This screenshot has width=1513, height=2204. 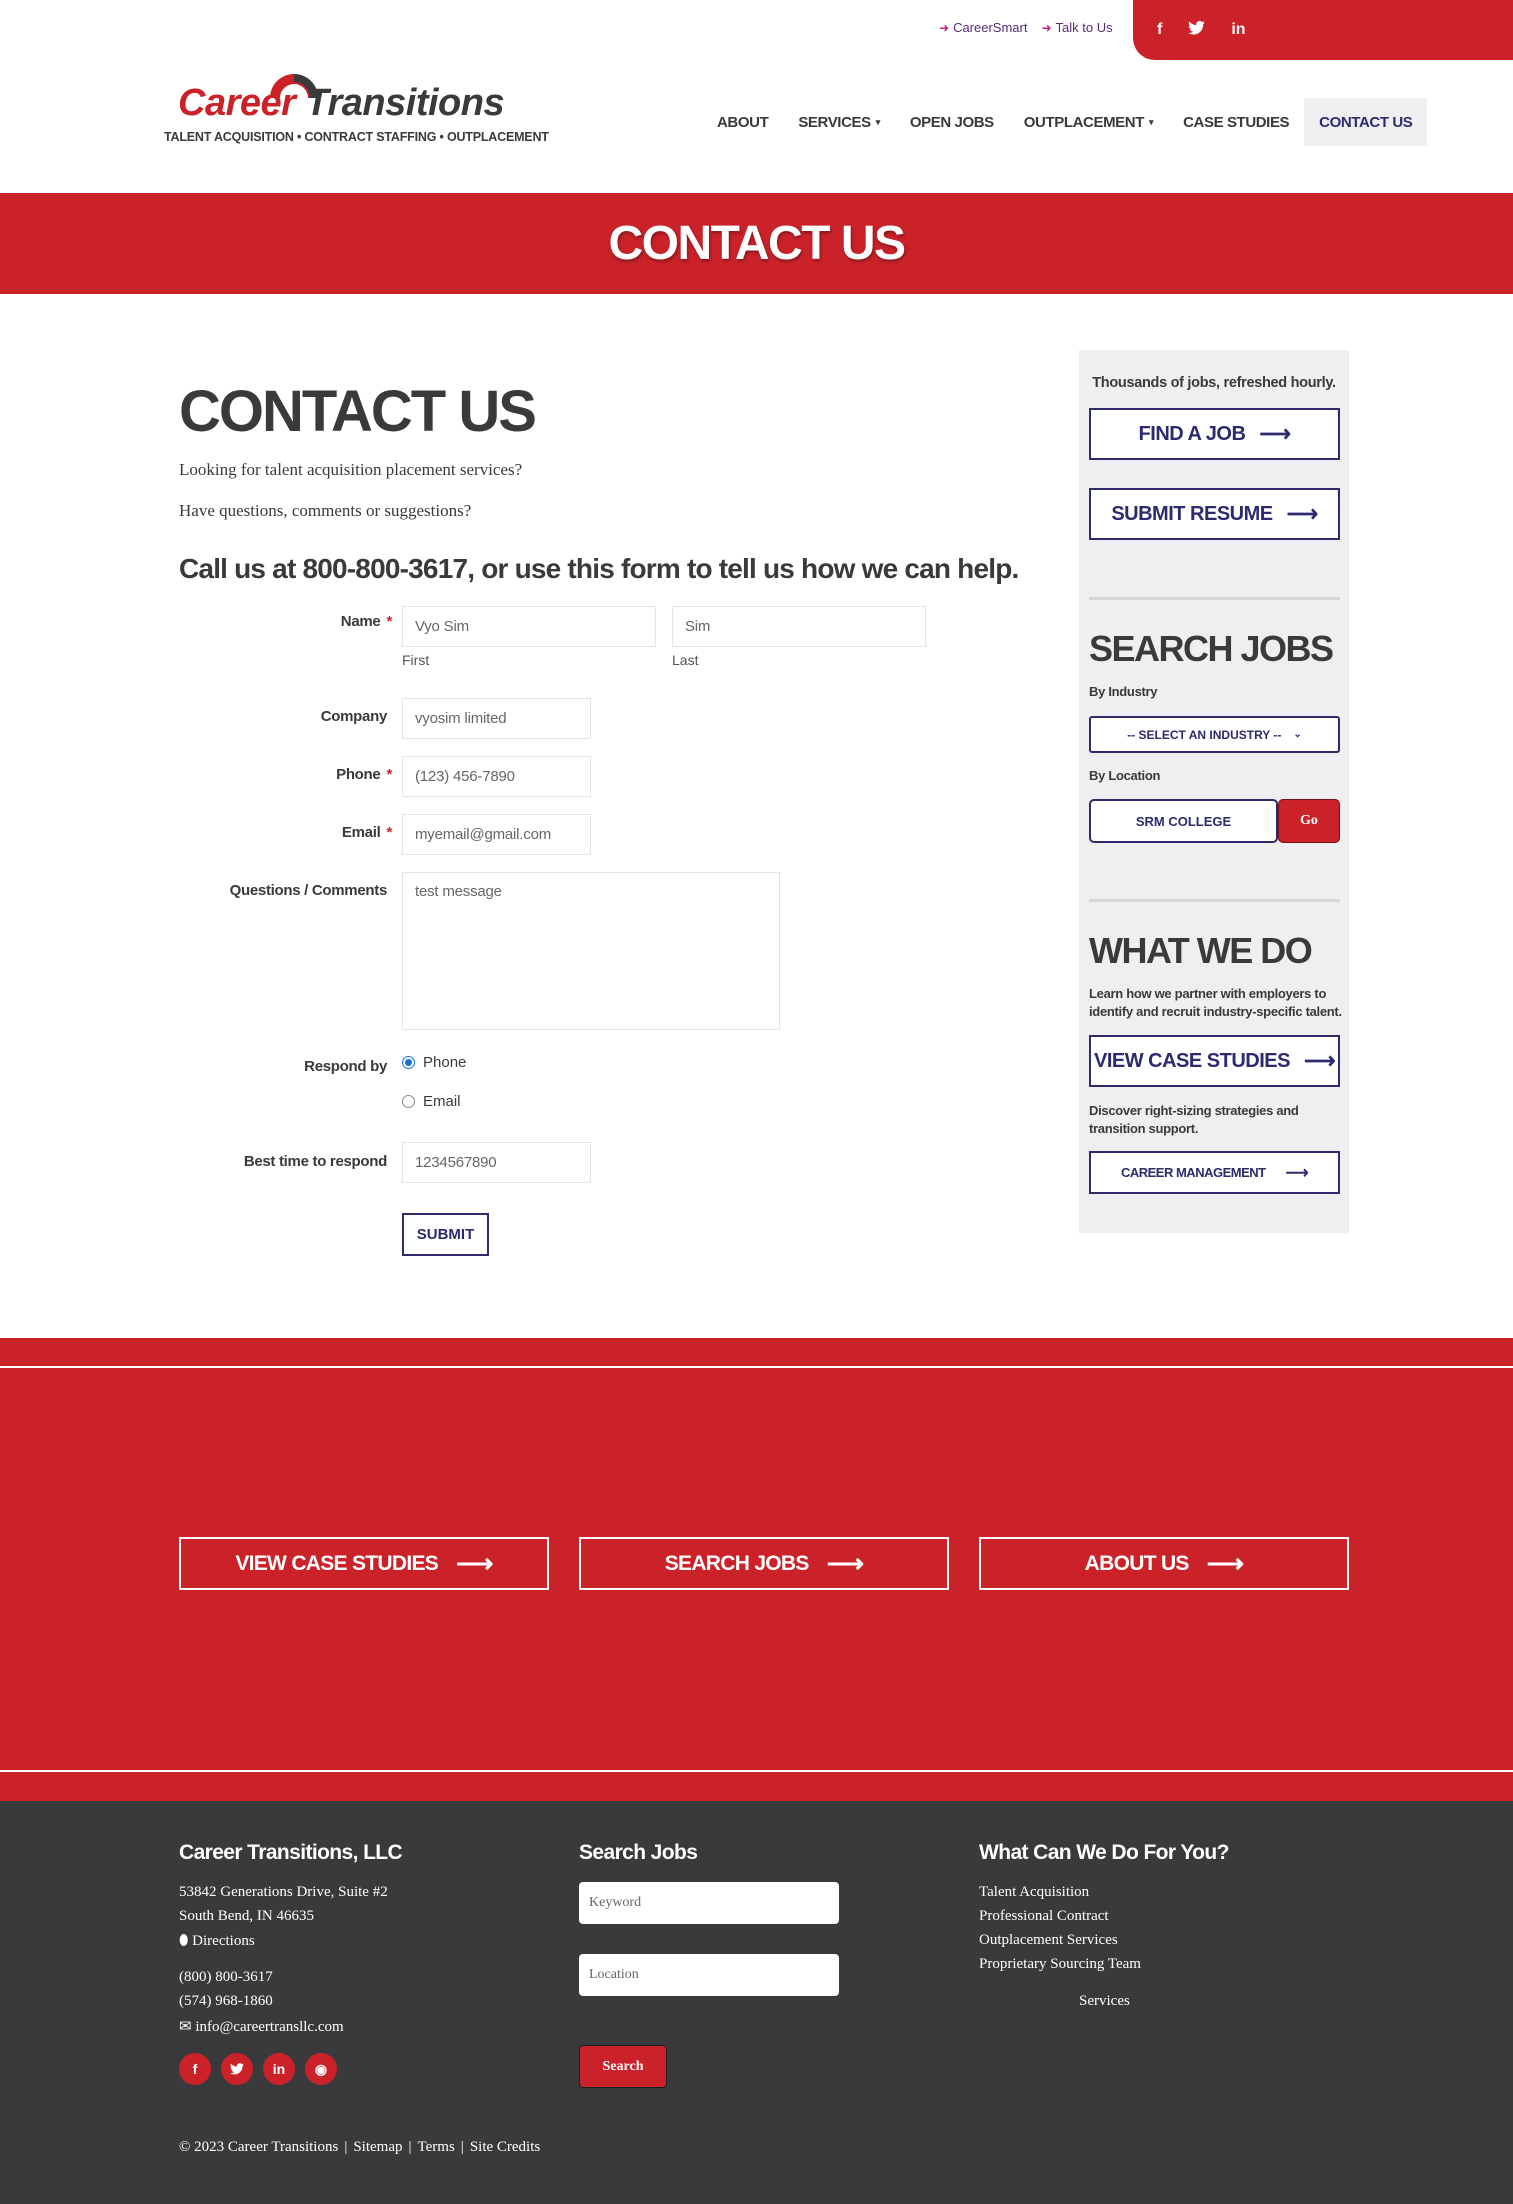 I want to click on caret-down-icon: ▾, so click(x=1151, y=121).